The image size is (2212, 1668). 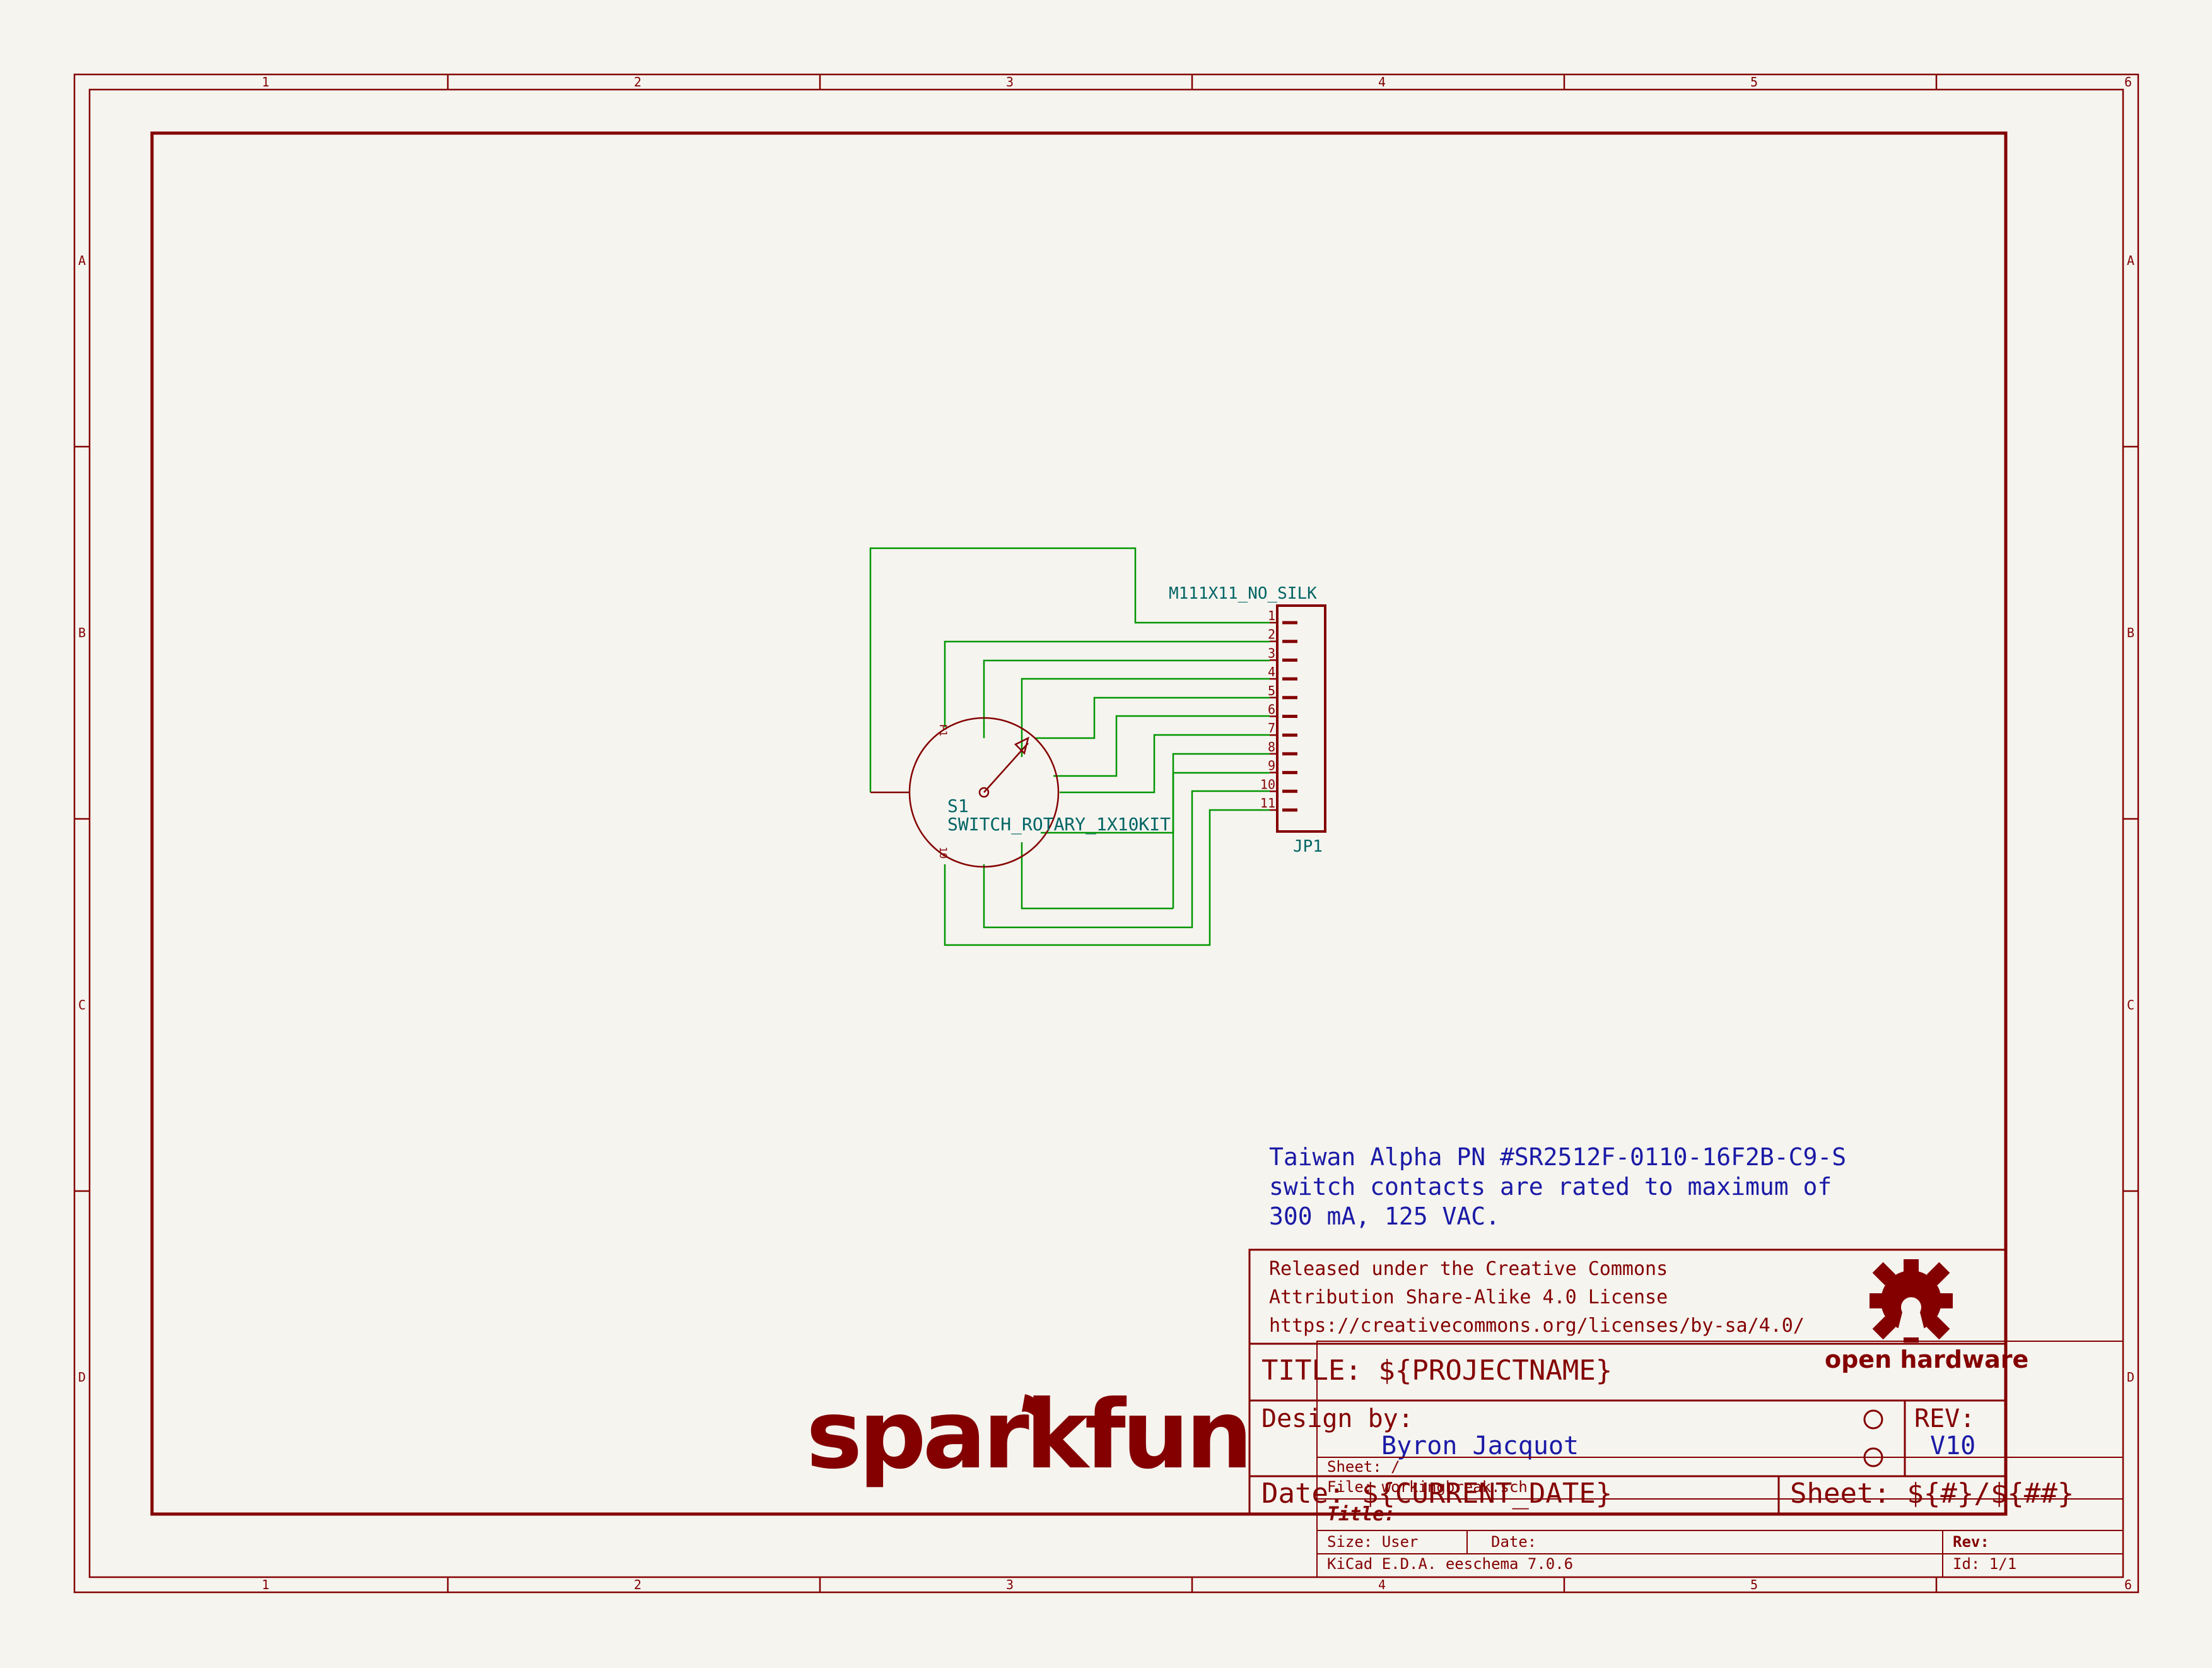 What do you see at coordinates (82, 1005) in the screenshot?
I see `row-label-left-C: C` at bounding box center [82, 1005].